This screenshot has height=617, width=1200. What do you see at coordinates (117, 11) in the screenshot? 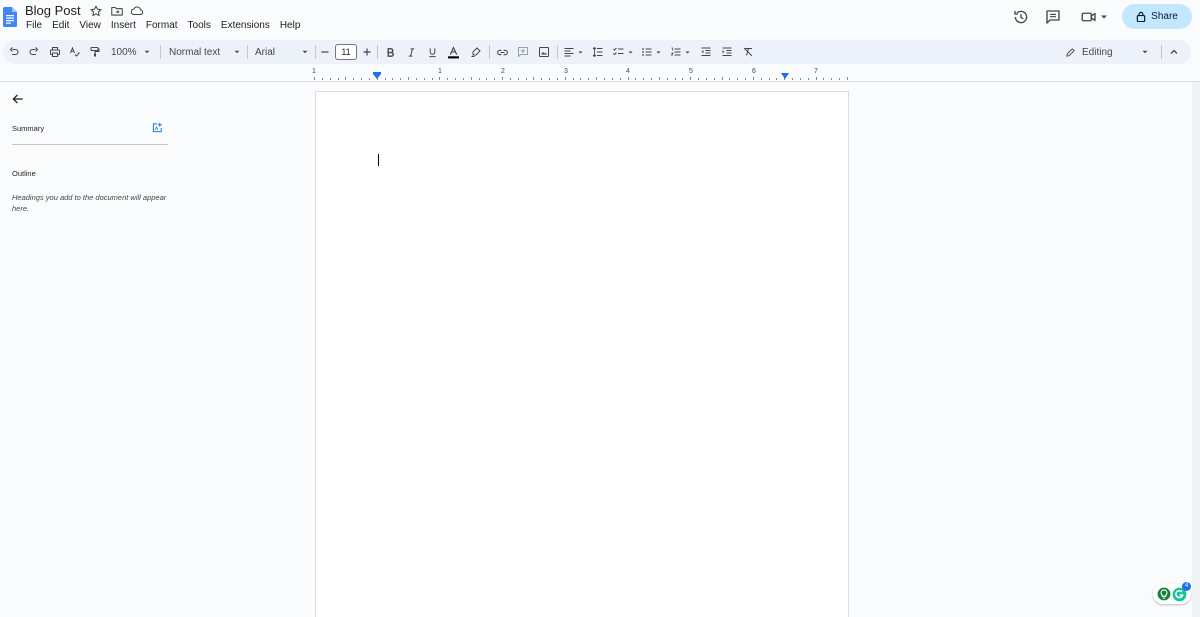
I see `move-folder-icon` at bounding box center [117, 11].